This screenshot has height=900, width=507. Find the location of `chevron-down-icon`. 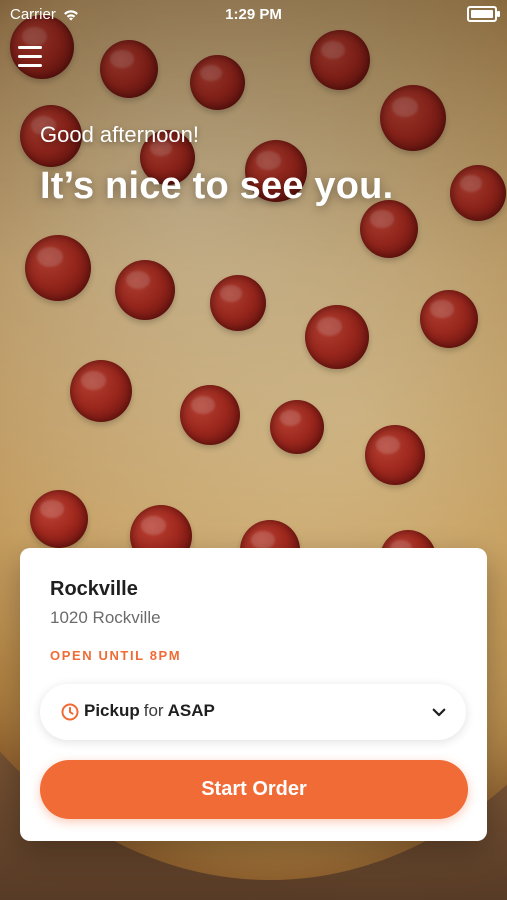

chevron-down-icon is located at coordinates (439, 712).